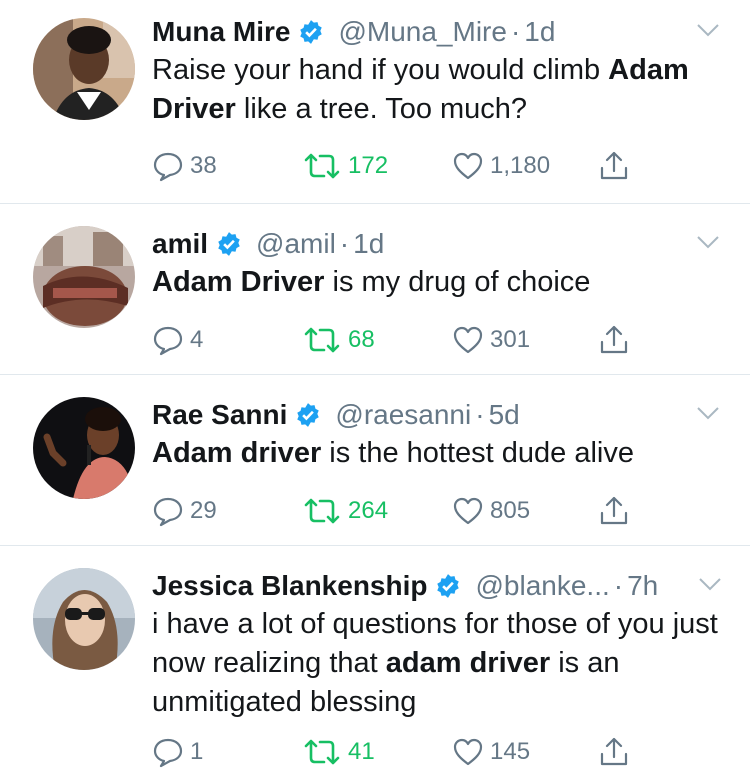  I want to click on tweet-text-highlight: Adam Driver, so click(238, 282).